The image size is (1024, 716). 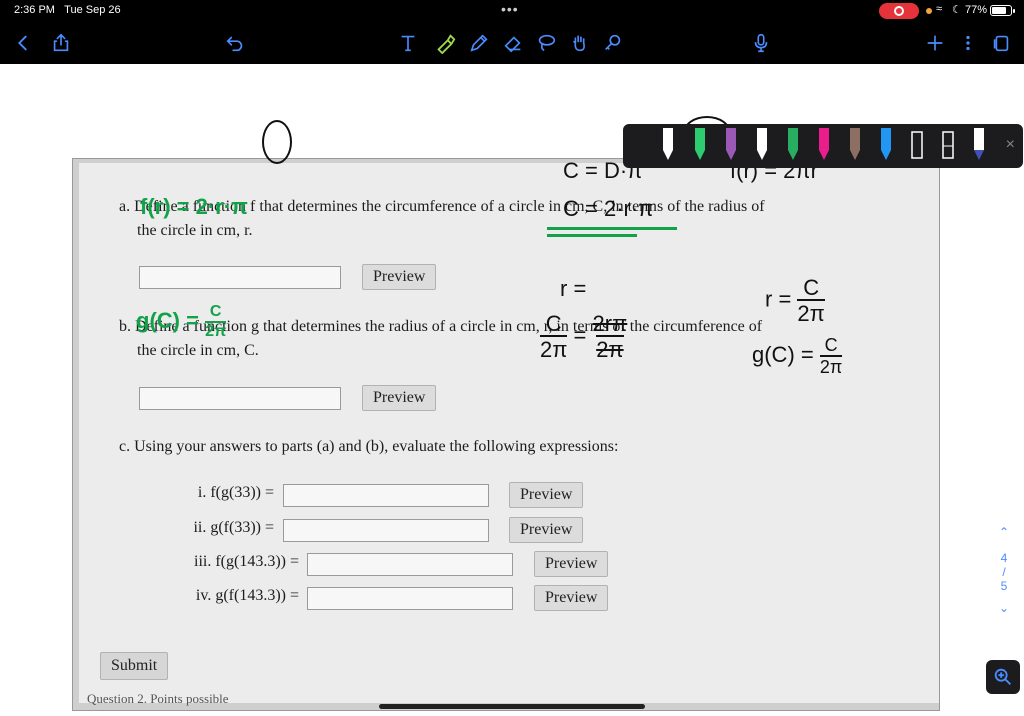 I want to click on battery-percent: 77%, so click(x=976, y=10).